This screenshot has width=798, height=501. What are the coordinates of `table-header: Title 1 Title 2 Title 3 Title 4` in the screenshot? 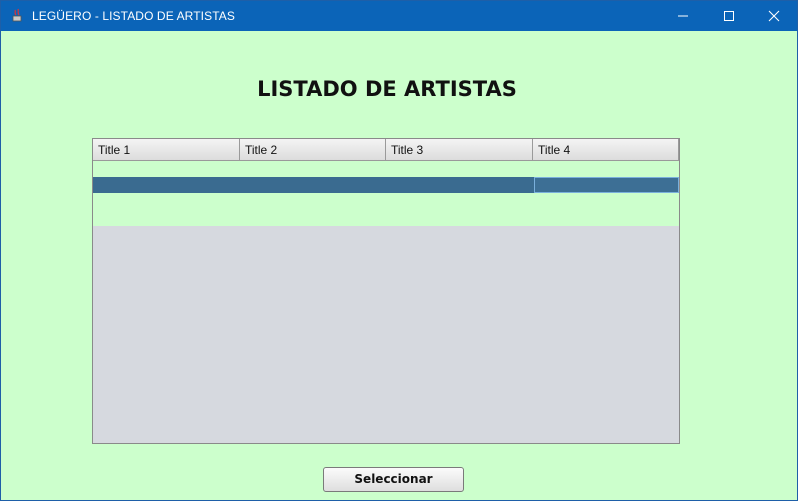 It's located at (386, 150).